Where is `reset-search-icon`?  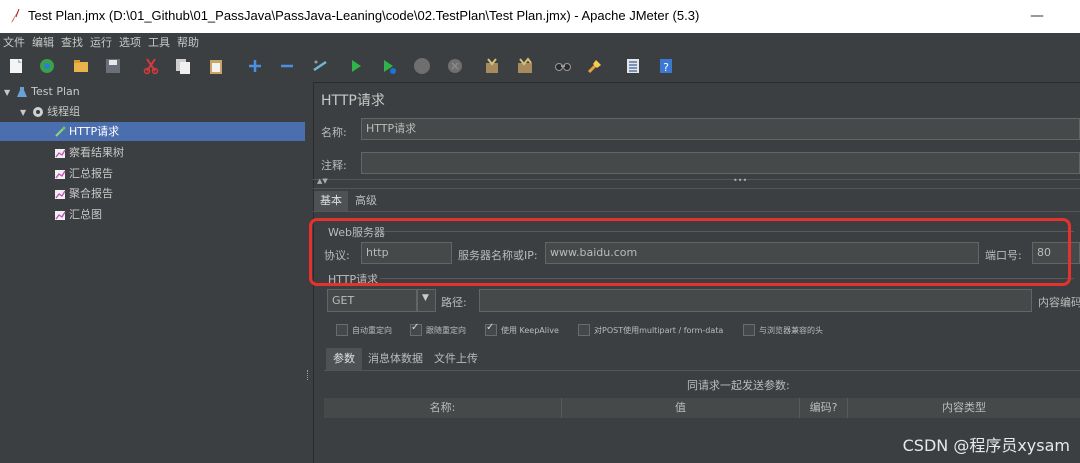 reset-search-icon is located at coordinates (595, 66).